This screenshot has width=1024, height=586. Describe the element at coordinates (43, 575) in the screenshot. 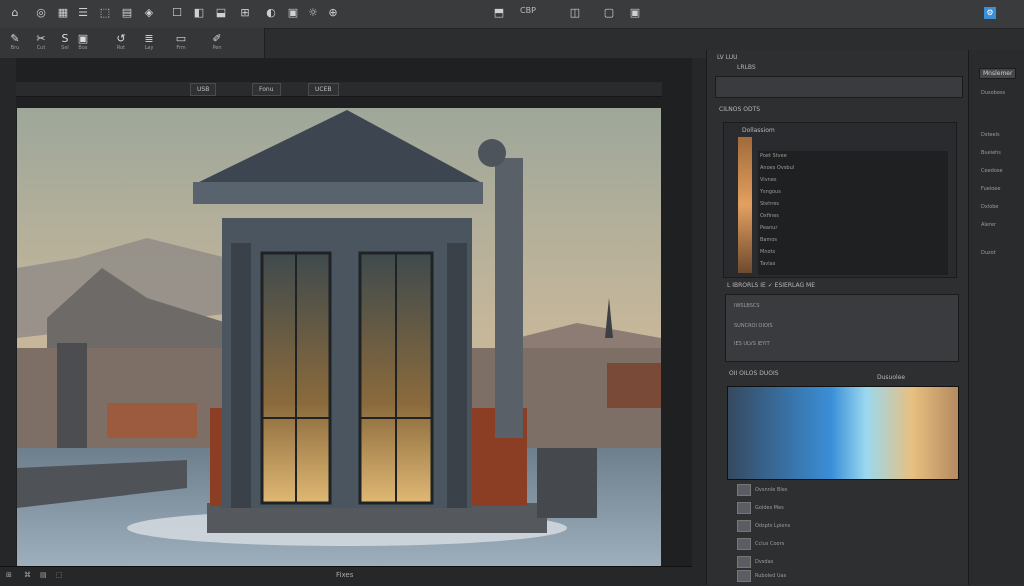

I see `status-list-icon: ▤` at that location.